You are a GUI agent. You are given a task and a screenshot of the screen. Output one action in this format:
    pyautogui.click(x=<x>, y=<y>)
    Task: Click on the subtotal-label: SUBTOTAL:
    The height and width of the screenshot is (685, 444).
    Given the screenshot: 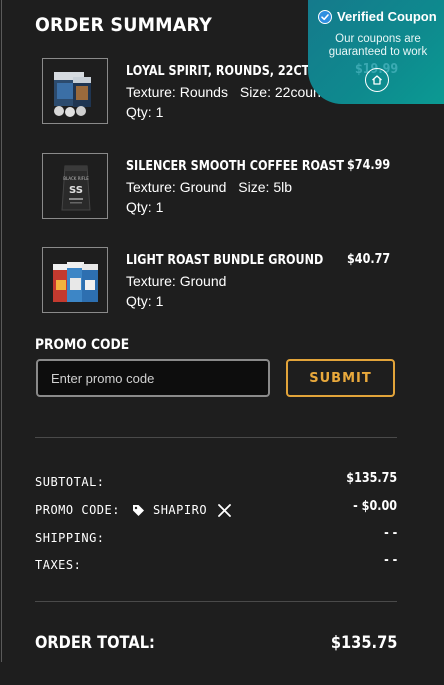 What is the action you would take?
    pyautogui.click(x=70, y=482)
    